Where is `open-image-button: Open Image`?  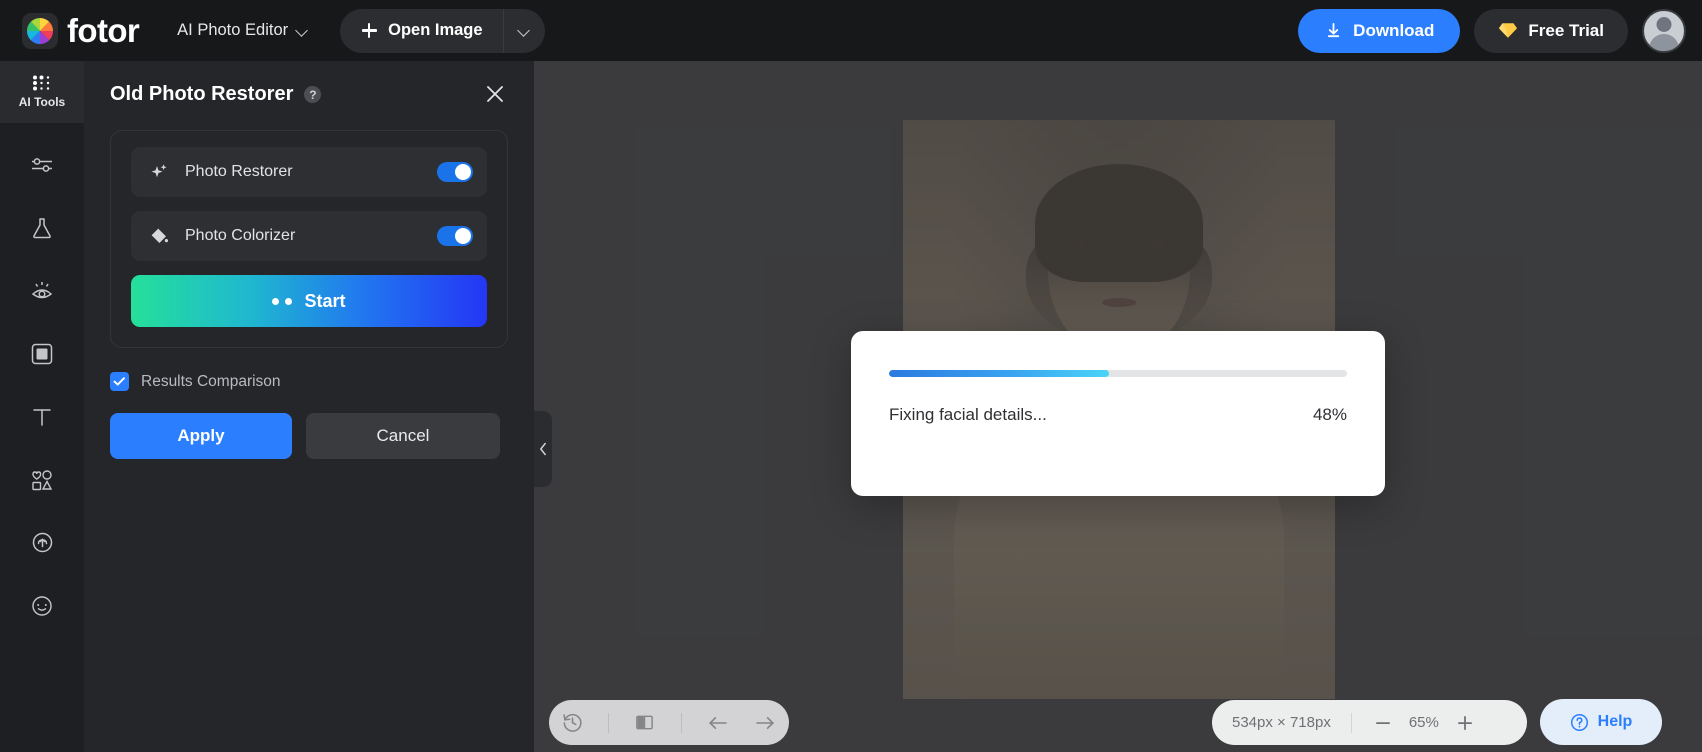
open-image-button: Open Image is located at coordinates (421, 31).